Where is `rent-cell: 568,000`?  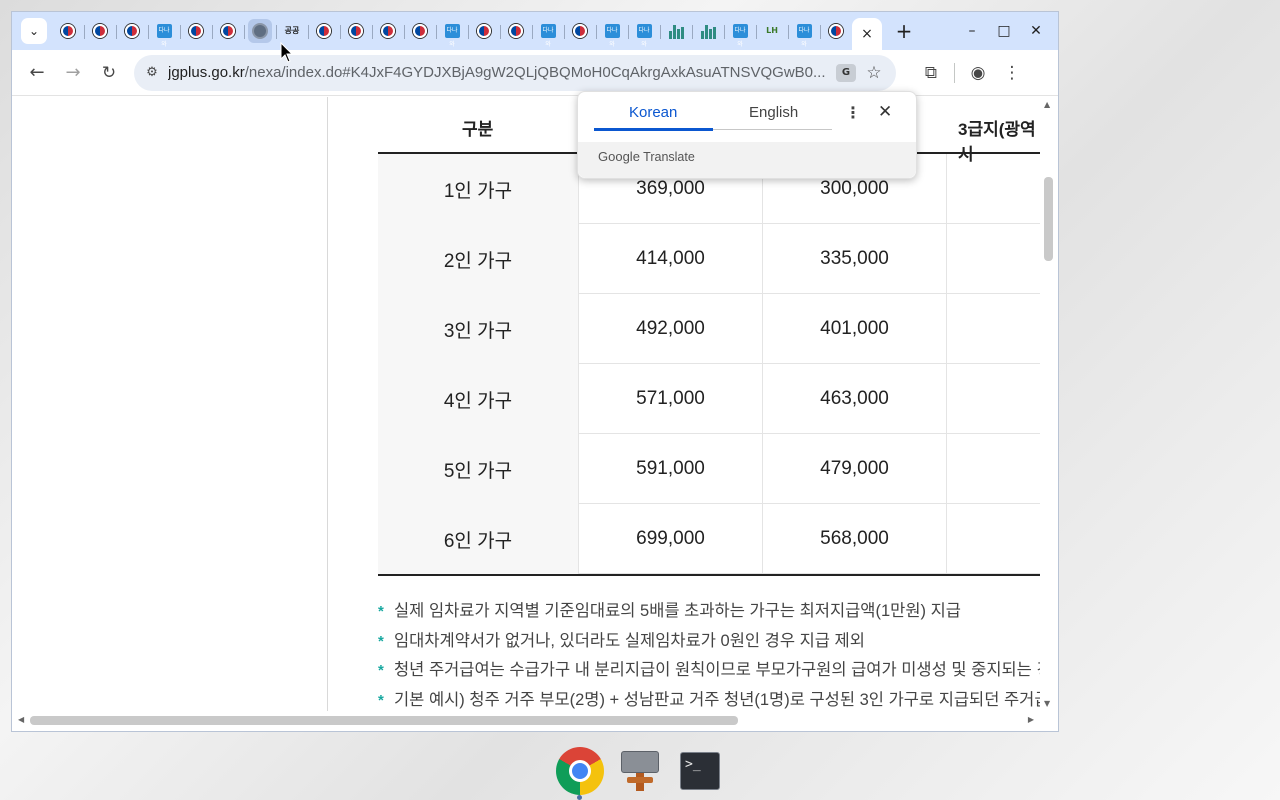 rent-cell: 568,000 is located at coordinates (854, 539).